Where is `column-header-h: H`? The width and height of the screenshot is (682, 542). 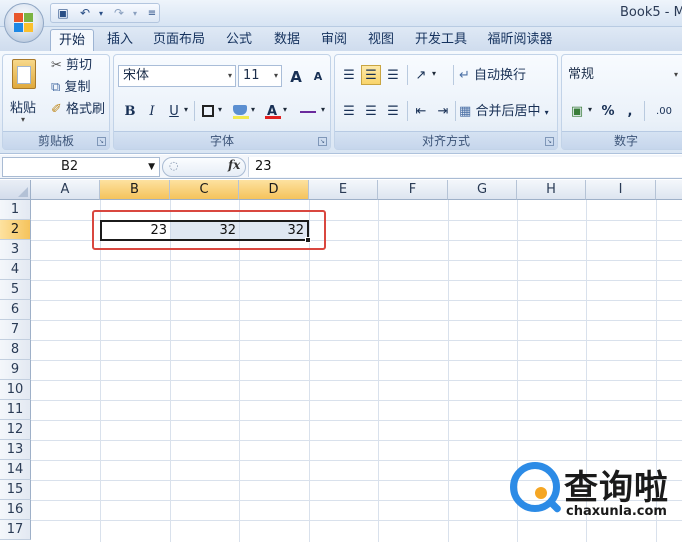
column-header-h: H is located at coordinates (551, 190).